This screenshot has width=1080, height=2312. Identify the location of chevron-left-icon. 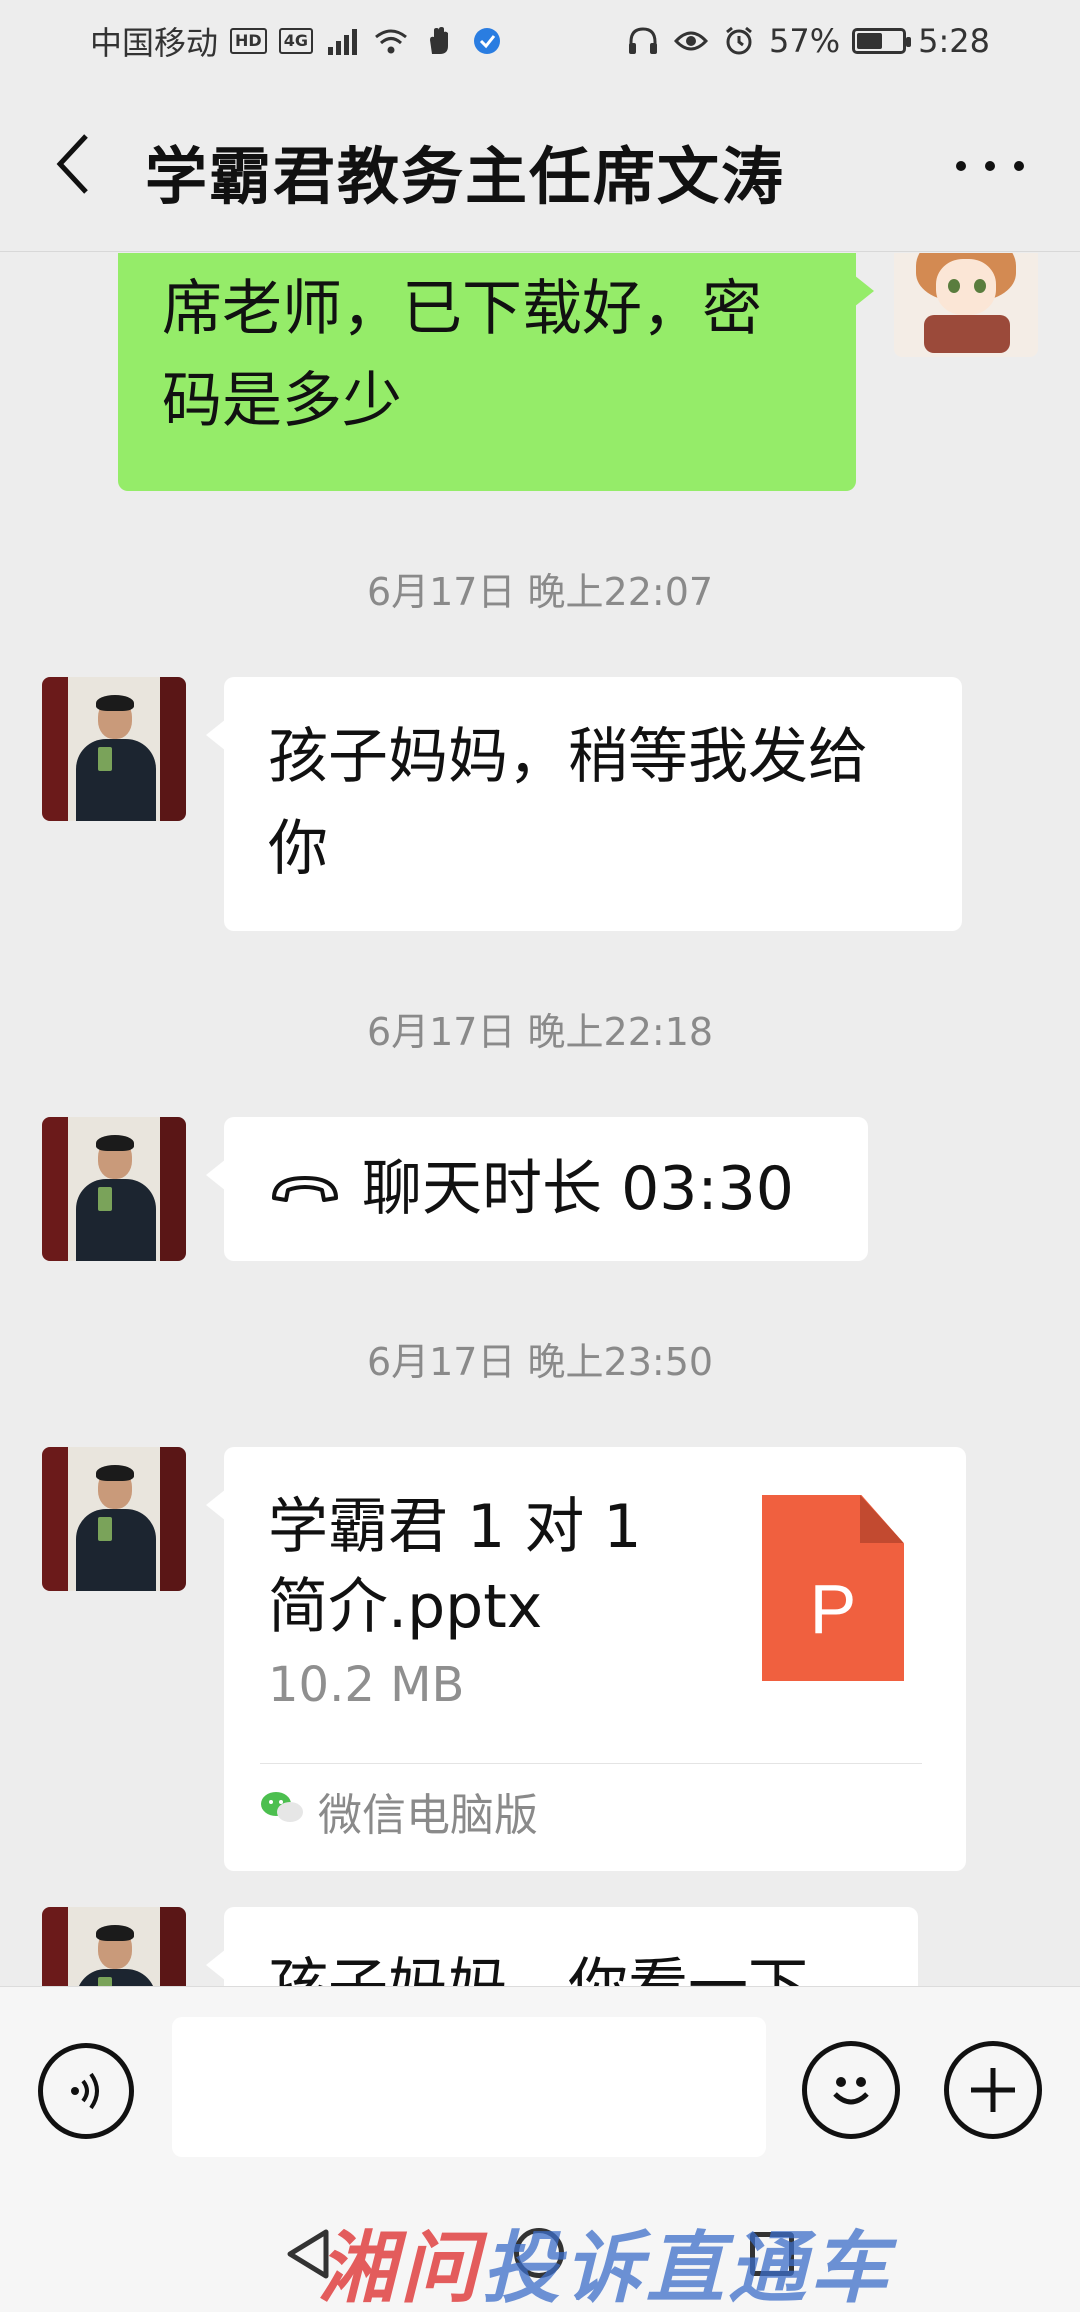
(72, 164).